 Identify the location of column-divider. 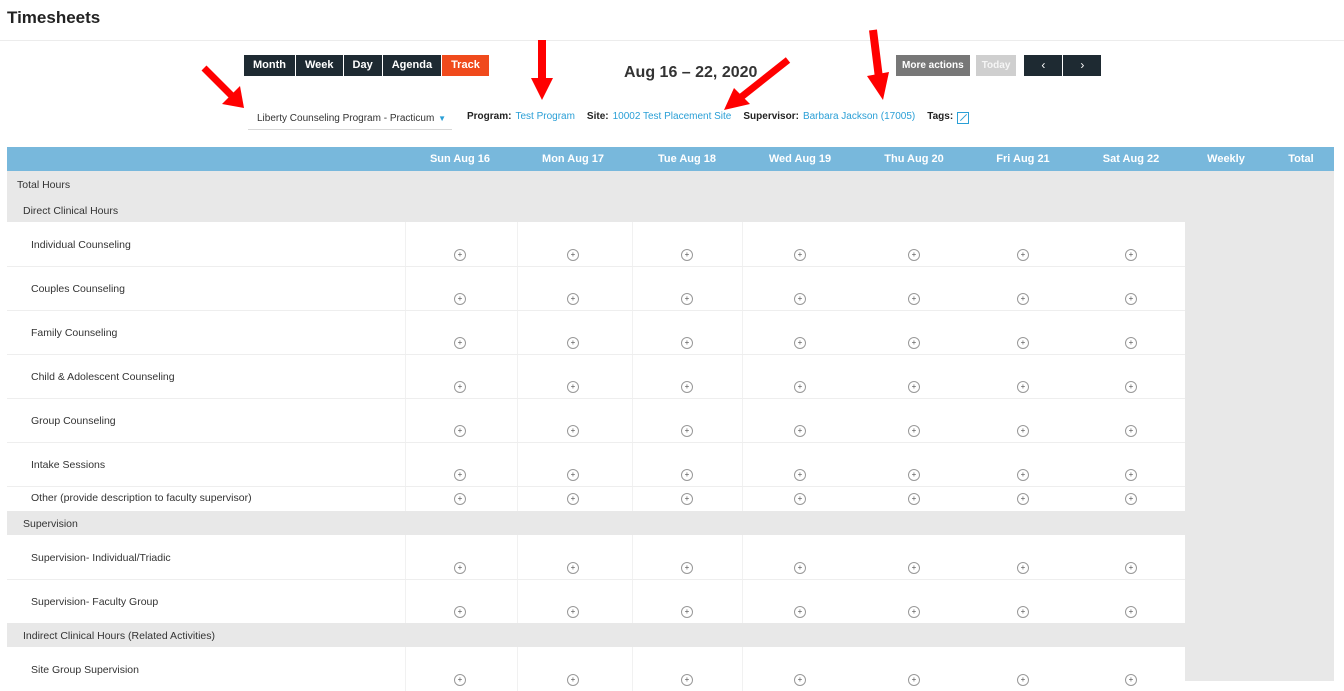
(405, 669).